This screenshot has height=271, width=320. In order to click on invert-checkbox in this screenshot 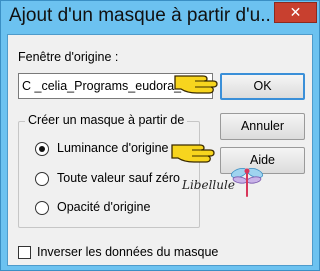, I will do `click(24, 252)`.